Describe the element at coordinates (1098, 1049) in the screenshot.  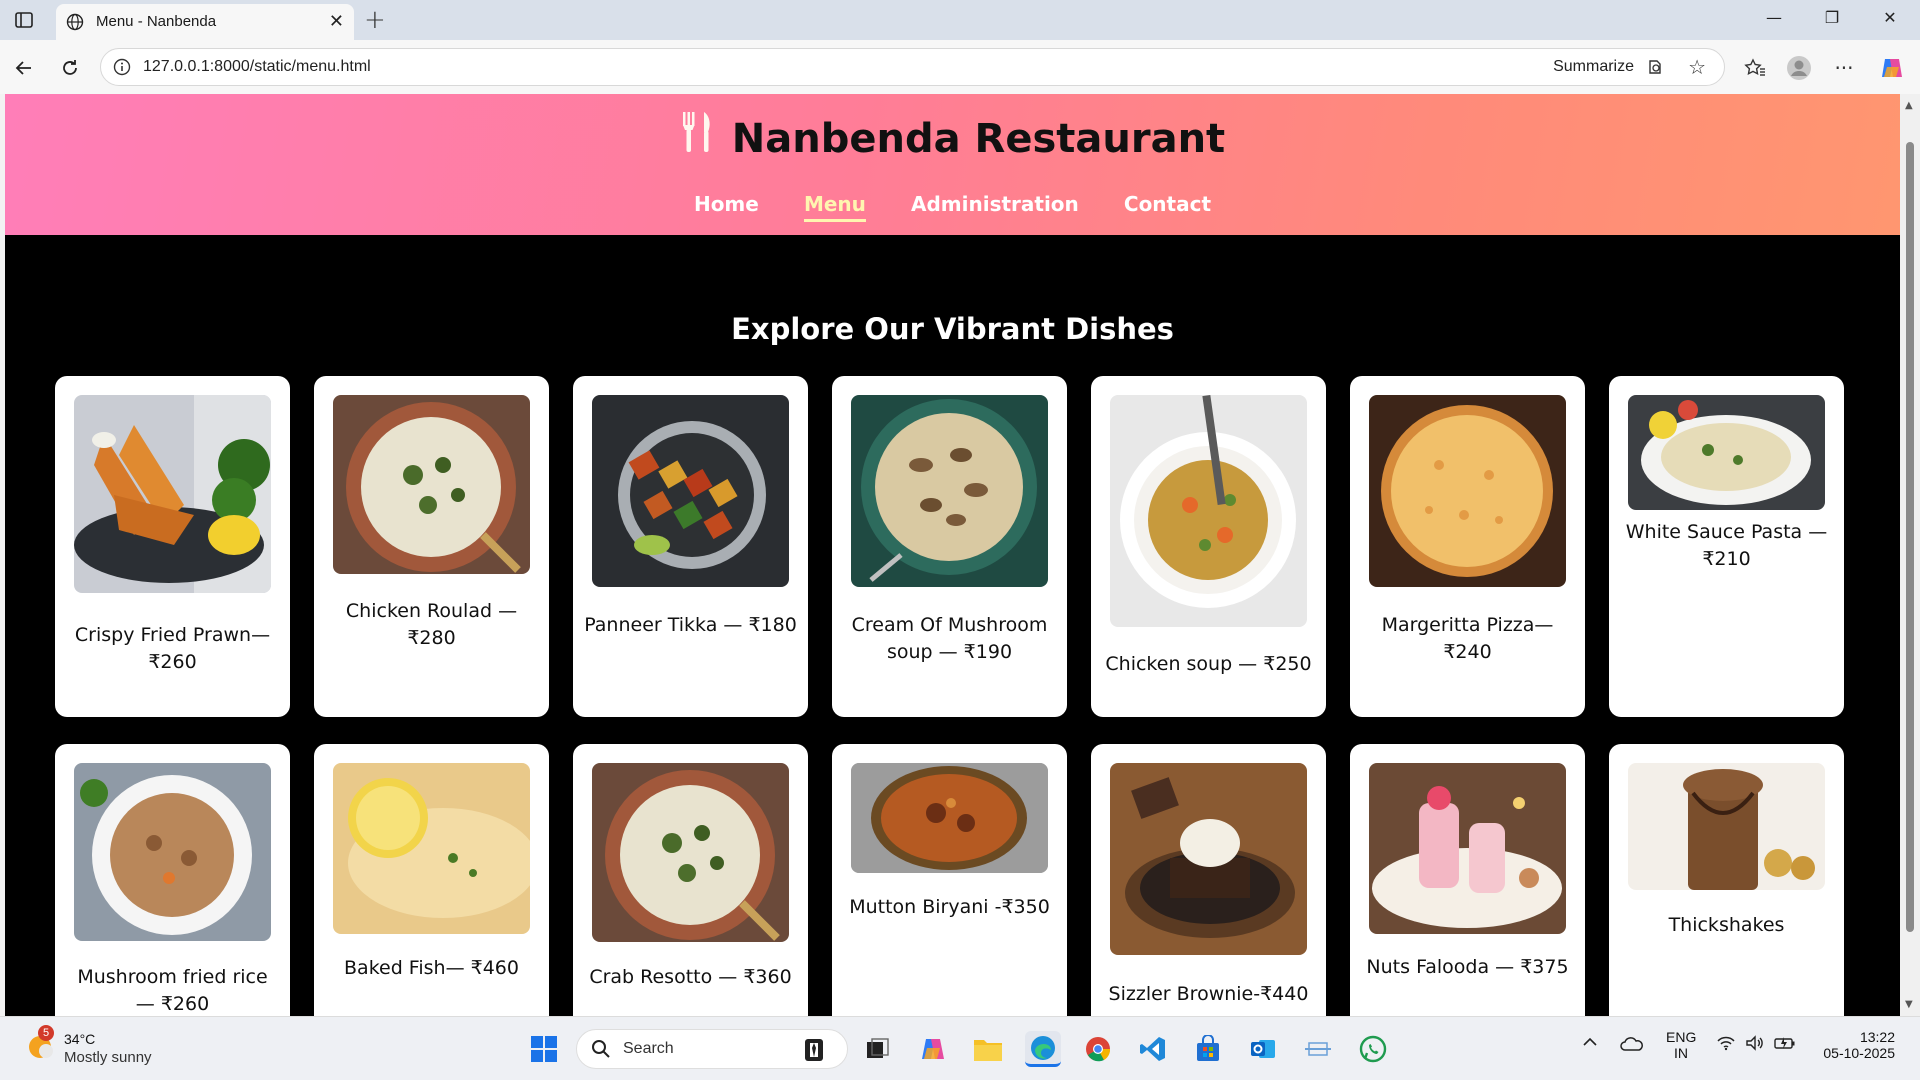
I see `chrome-icon` at that location.